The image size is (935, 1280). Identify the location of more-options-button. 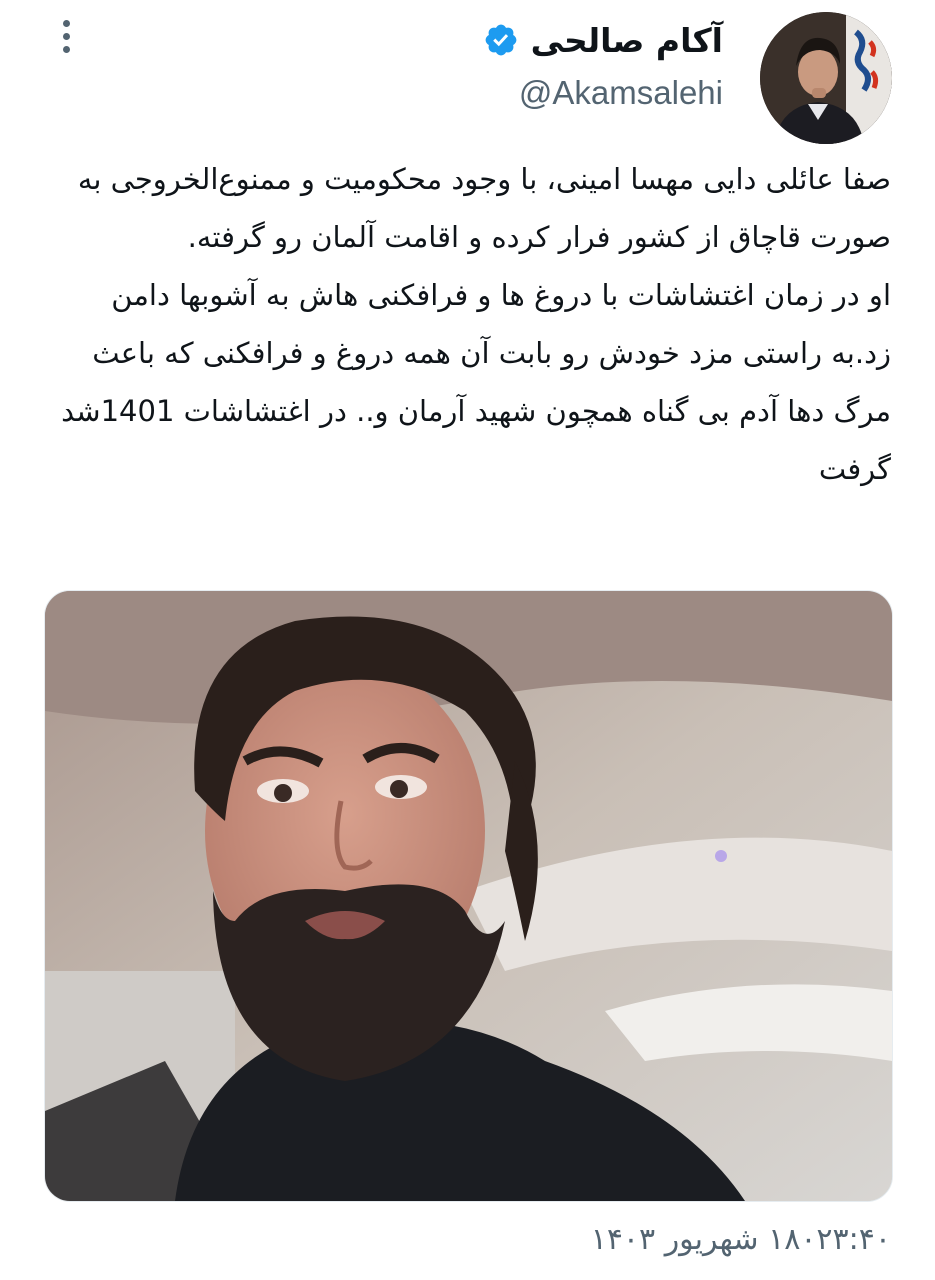
(66, 36).